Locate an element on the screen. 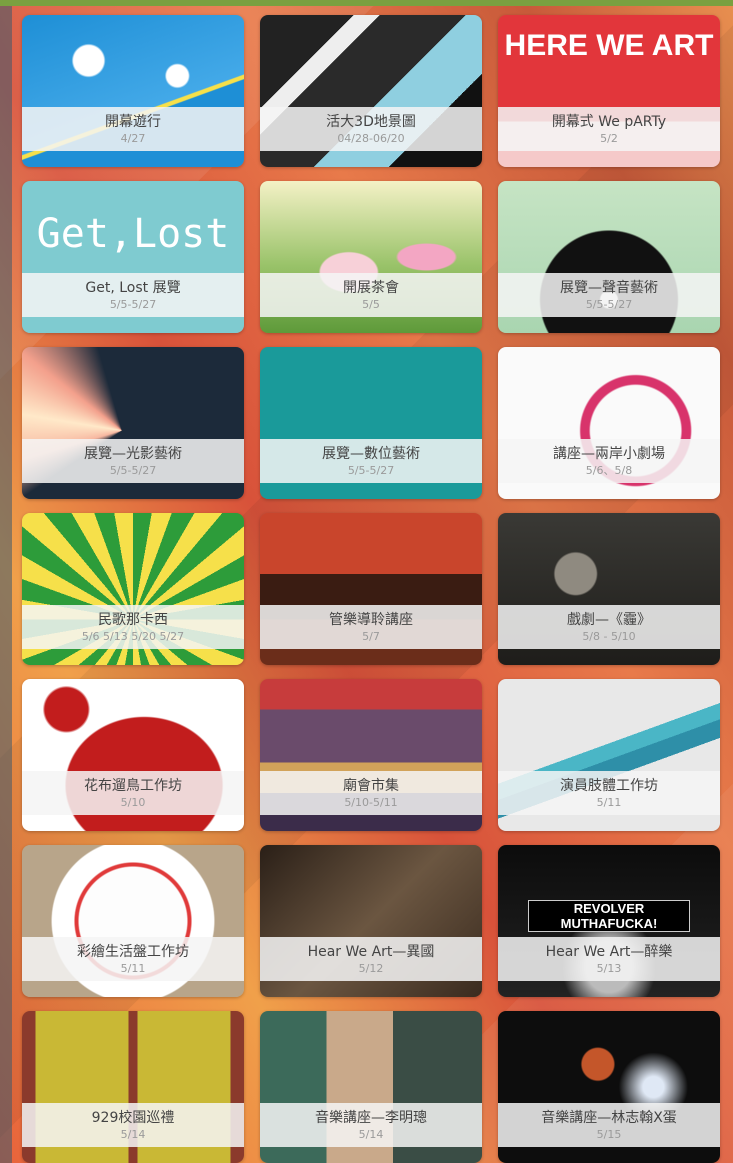 This screenshot has height=1163, width=733. event-card: 開展茶會 5/5 is located at coordinates (371, 257).